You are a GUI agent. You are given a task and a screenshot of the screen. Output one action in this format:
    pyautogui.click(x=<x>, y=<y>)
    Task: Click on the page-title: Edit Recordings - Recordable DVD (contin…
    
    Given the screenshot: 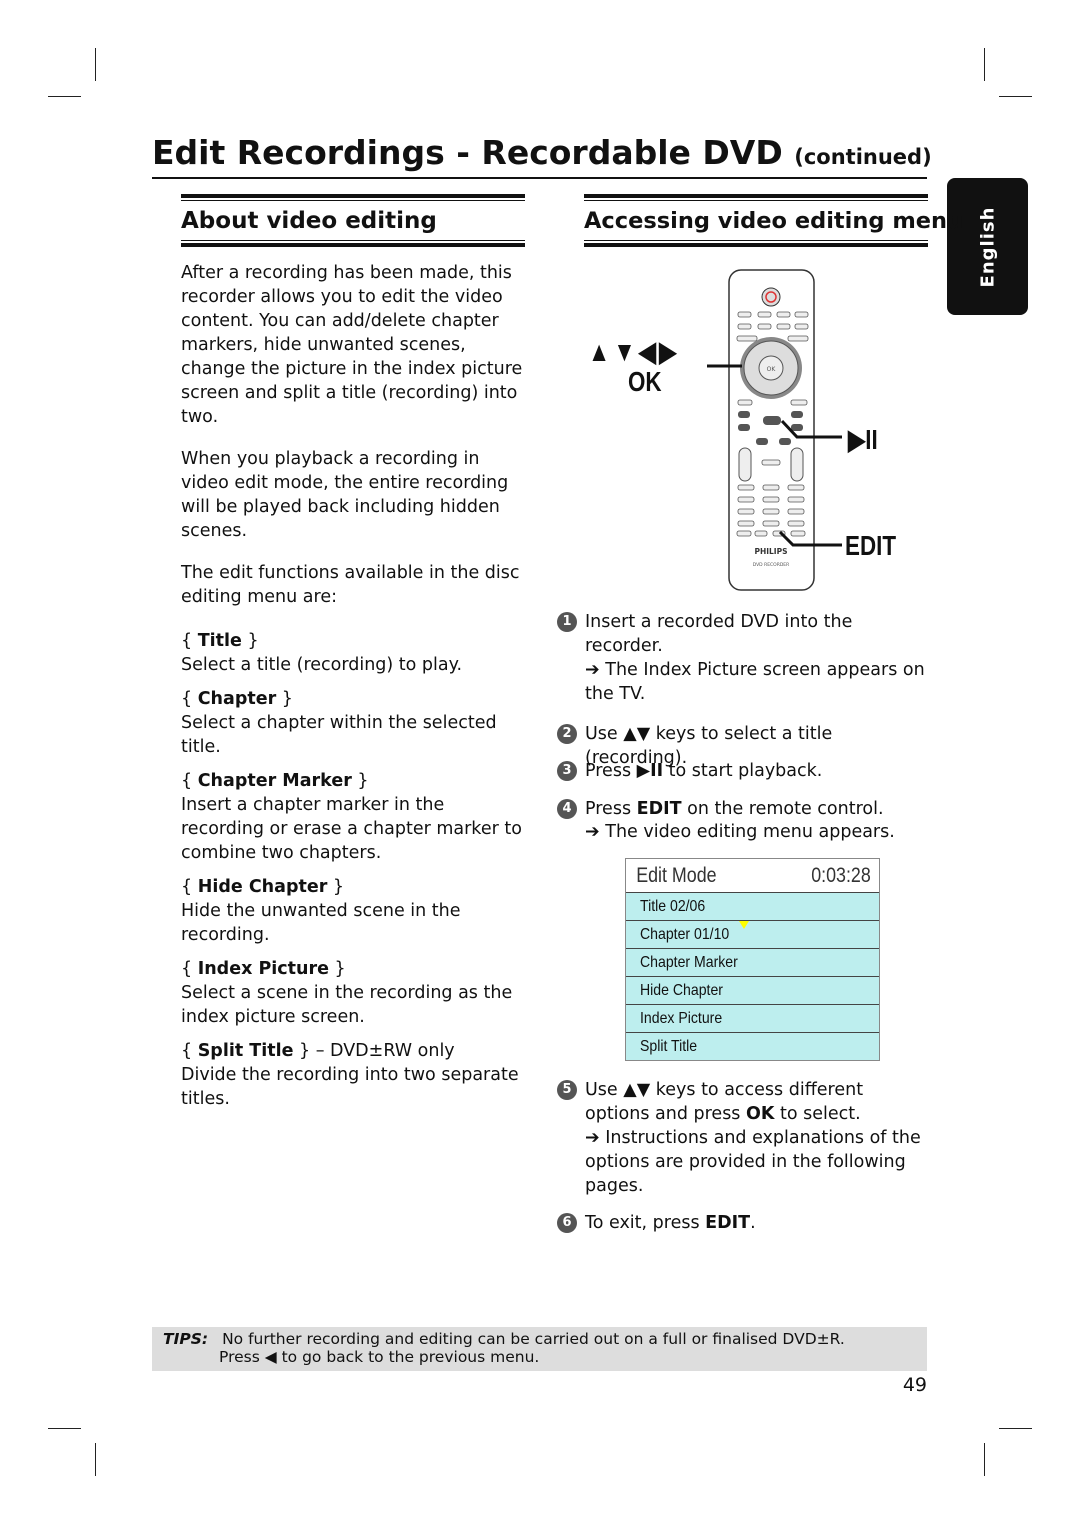 What is the action you would take?
    pyautogui.click(x=542, y=152)
    